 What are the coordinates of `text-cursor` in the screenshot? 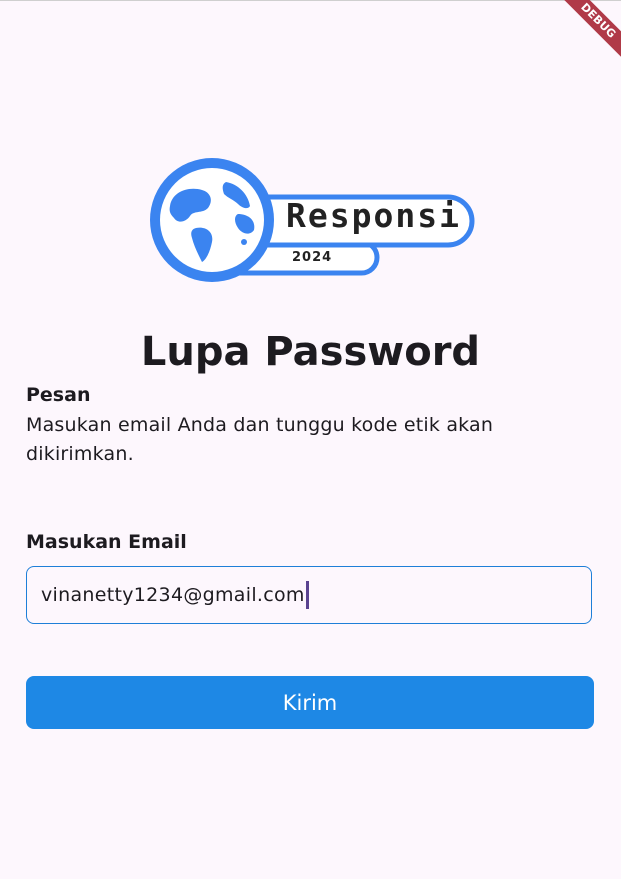 It's located at (307, 595).